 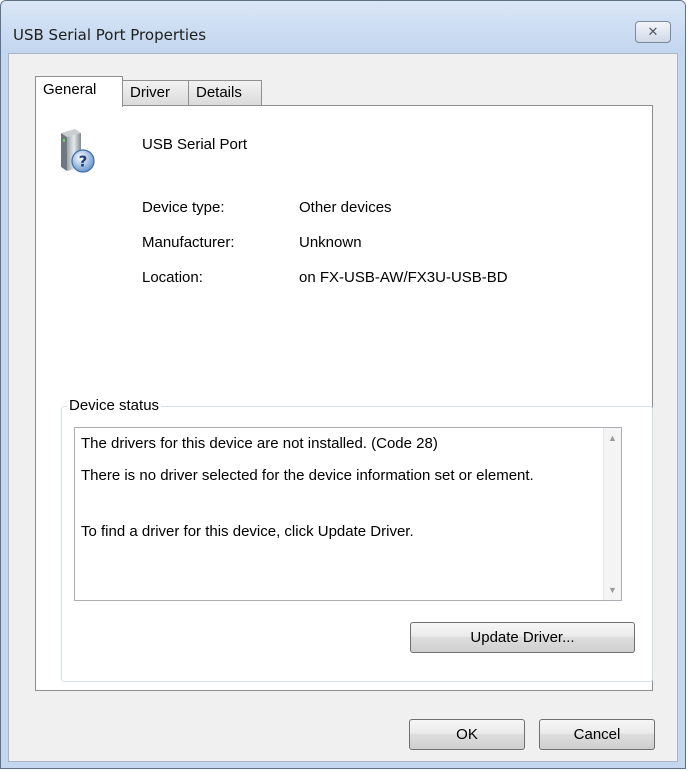 I want to click on scroll-down-icon: ▼, so click(x=612, y=590).